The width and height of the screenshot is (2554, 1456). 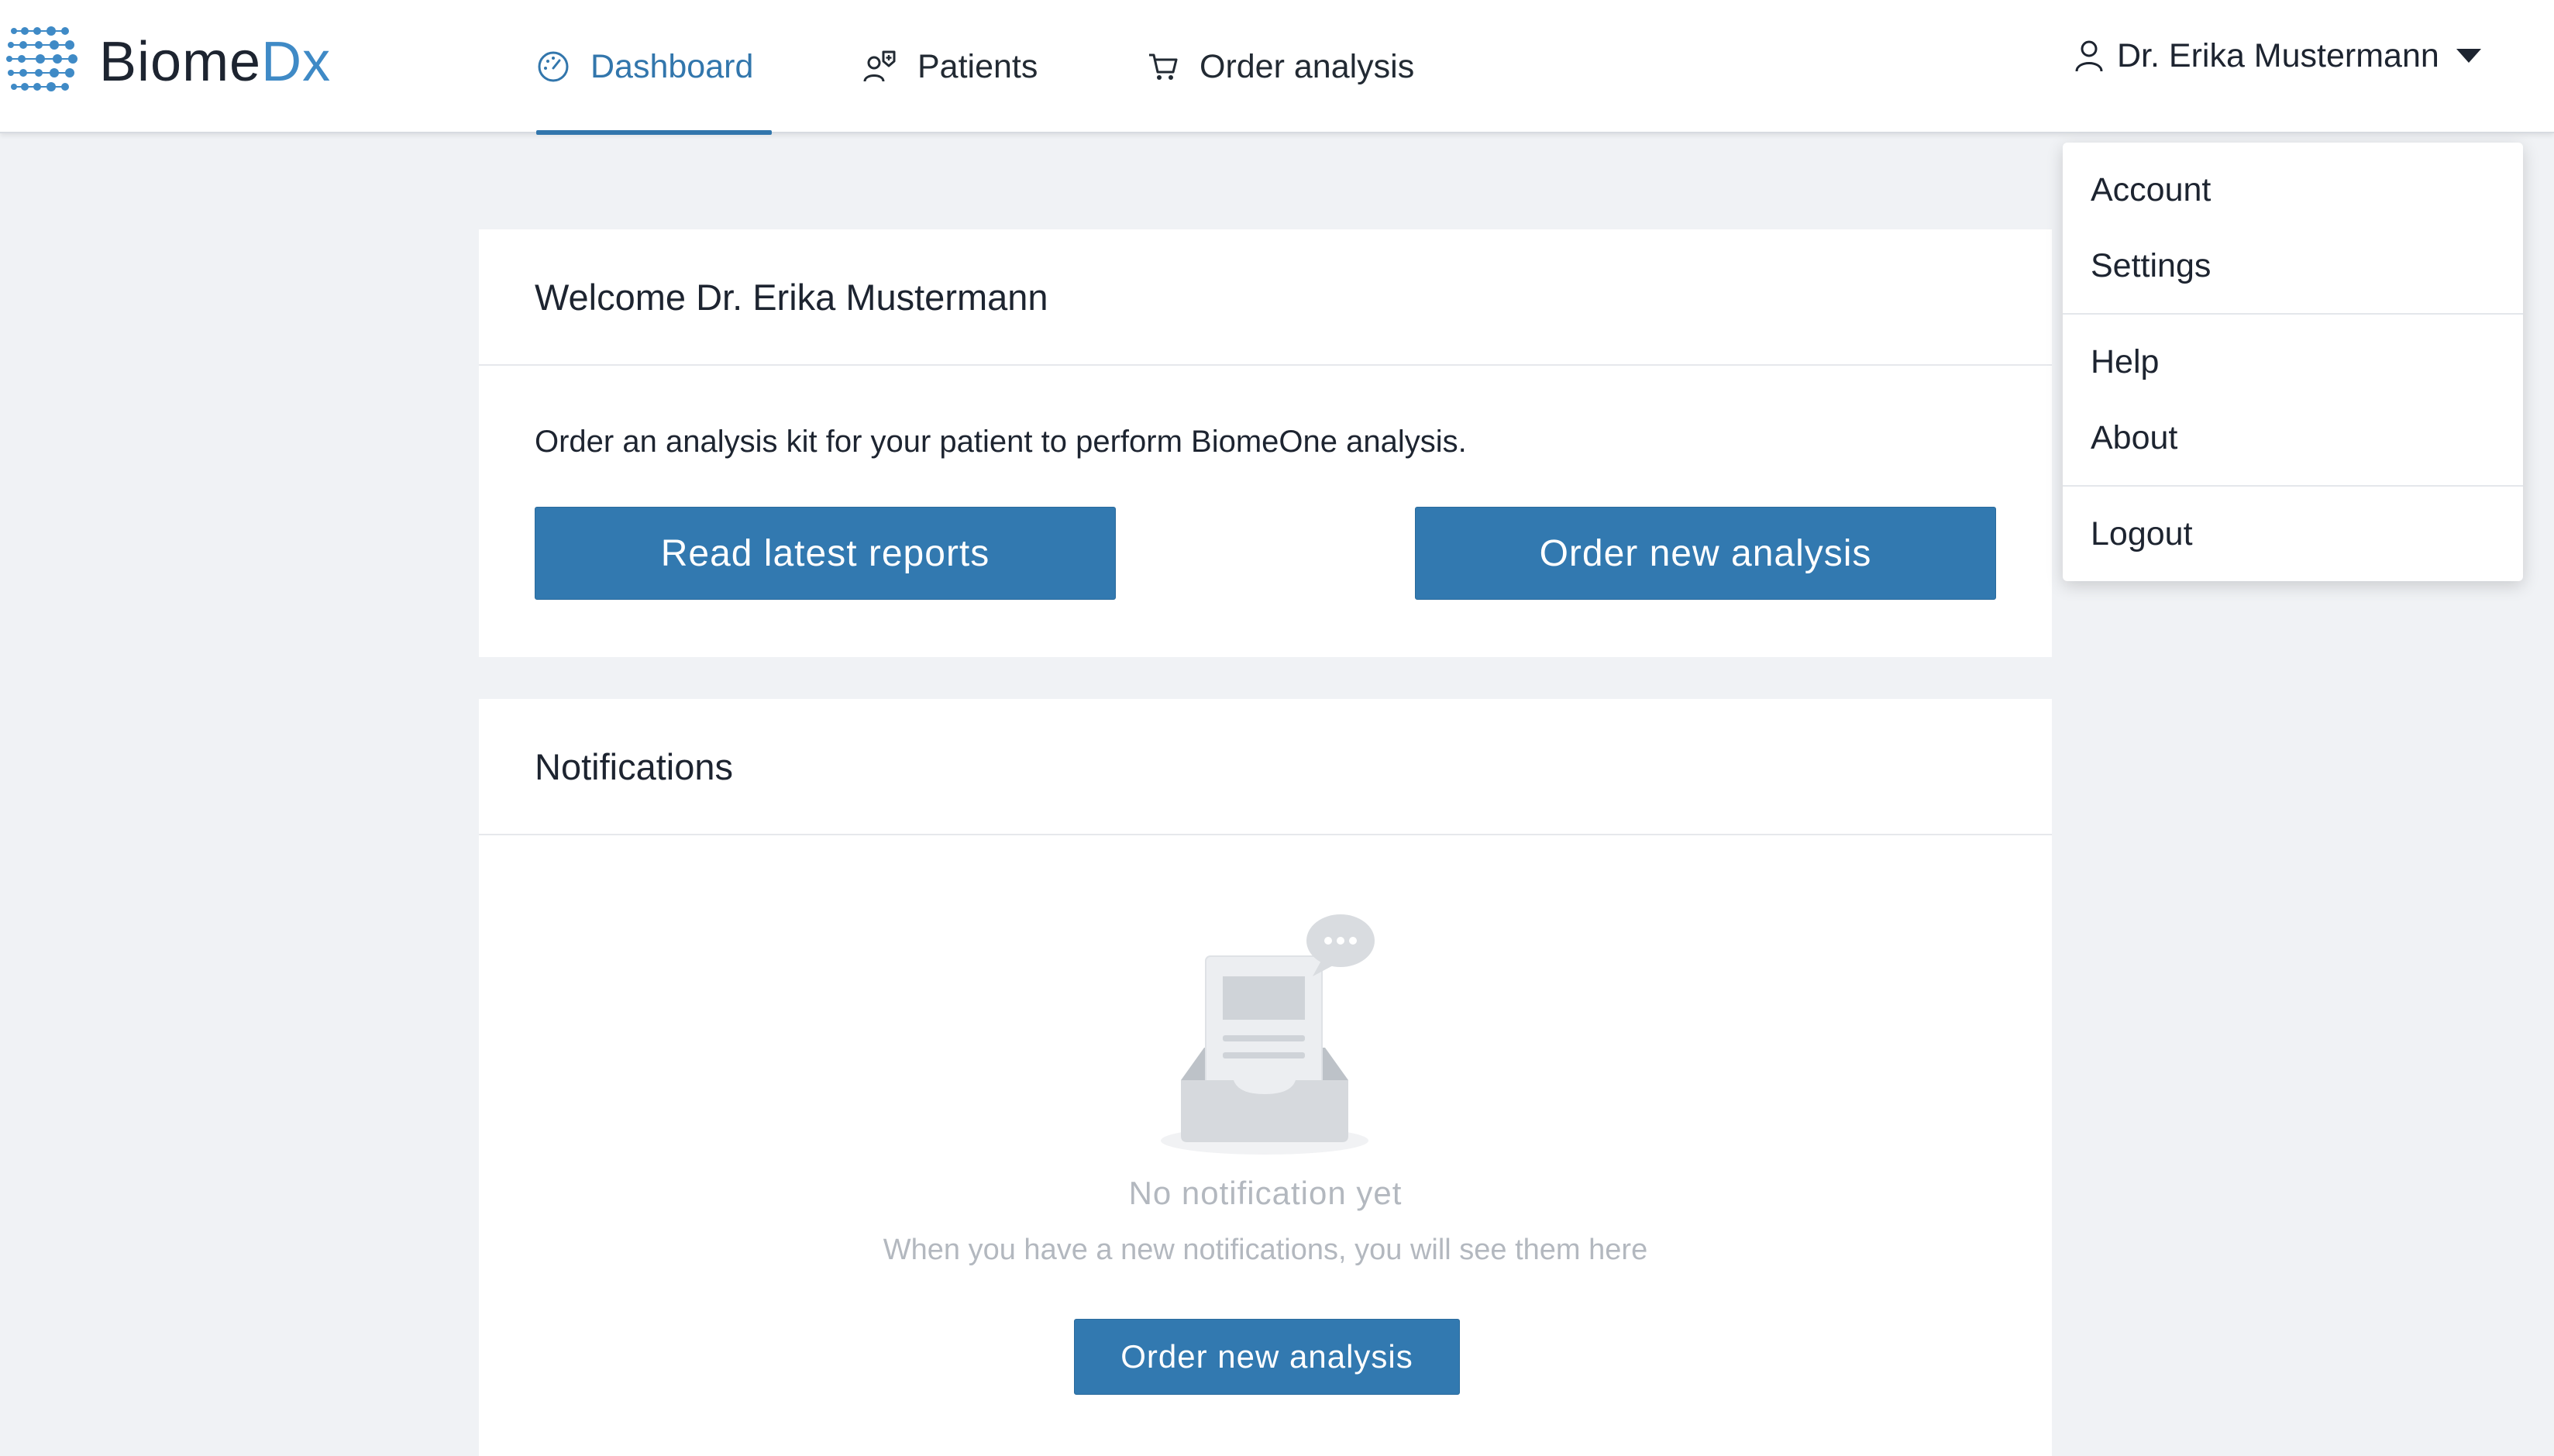 What do you see at coordinates (2293, 438) in the screenshot?
I see `menu-item-about: About` at bounding box center [2293, 438].